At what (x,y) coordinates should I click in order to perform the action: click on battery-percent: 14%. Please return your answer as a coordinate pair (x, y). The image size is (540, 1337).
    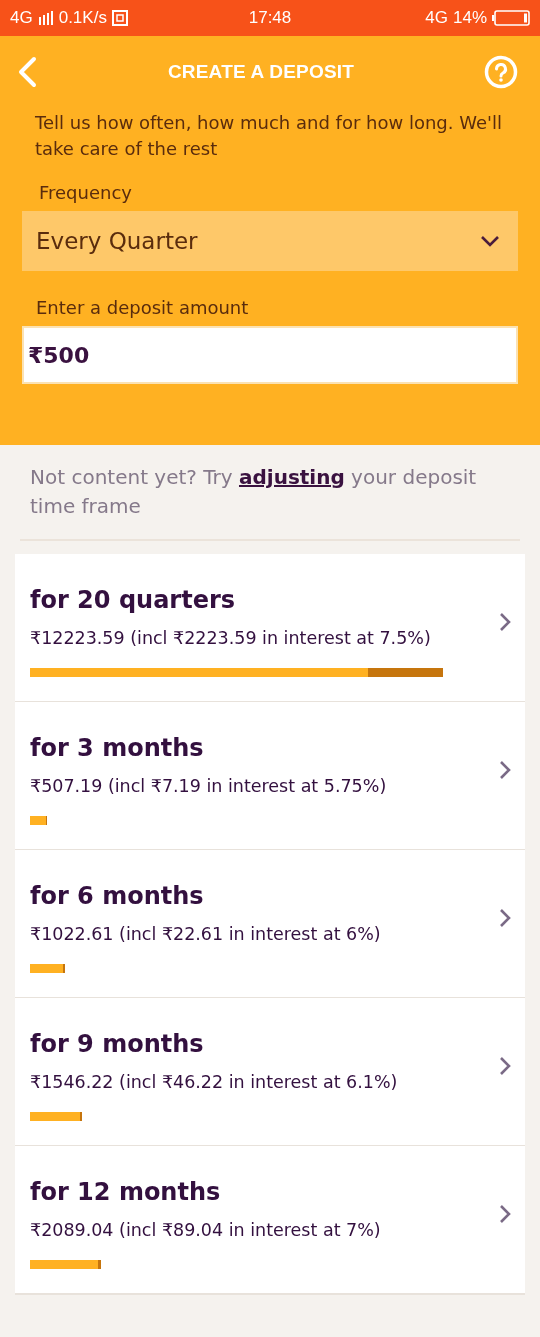
    Looking at the image, I should click on (469, 18).